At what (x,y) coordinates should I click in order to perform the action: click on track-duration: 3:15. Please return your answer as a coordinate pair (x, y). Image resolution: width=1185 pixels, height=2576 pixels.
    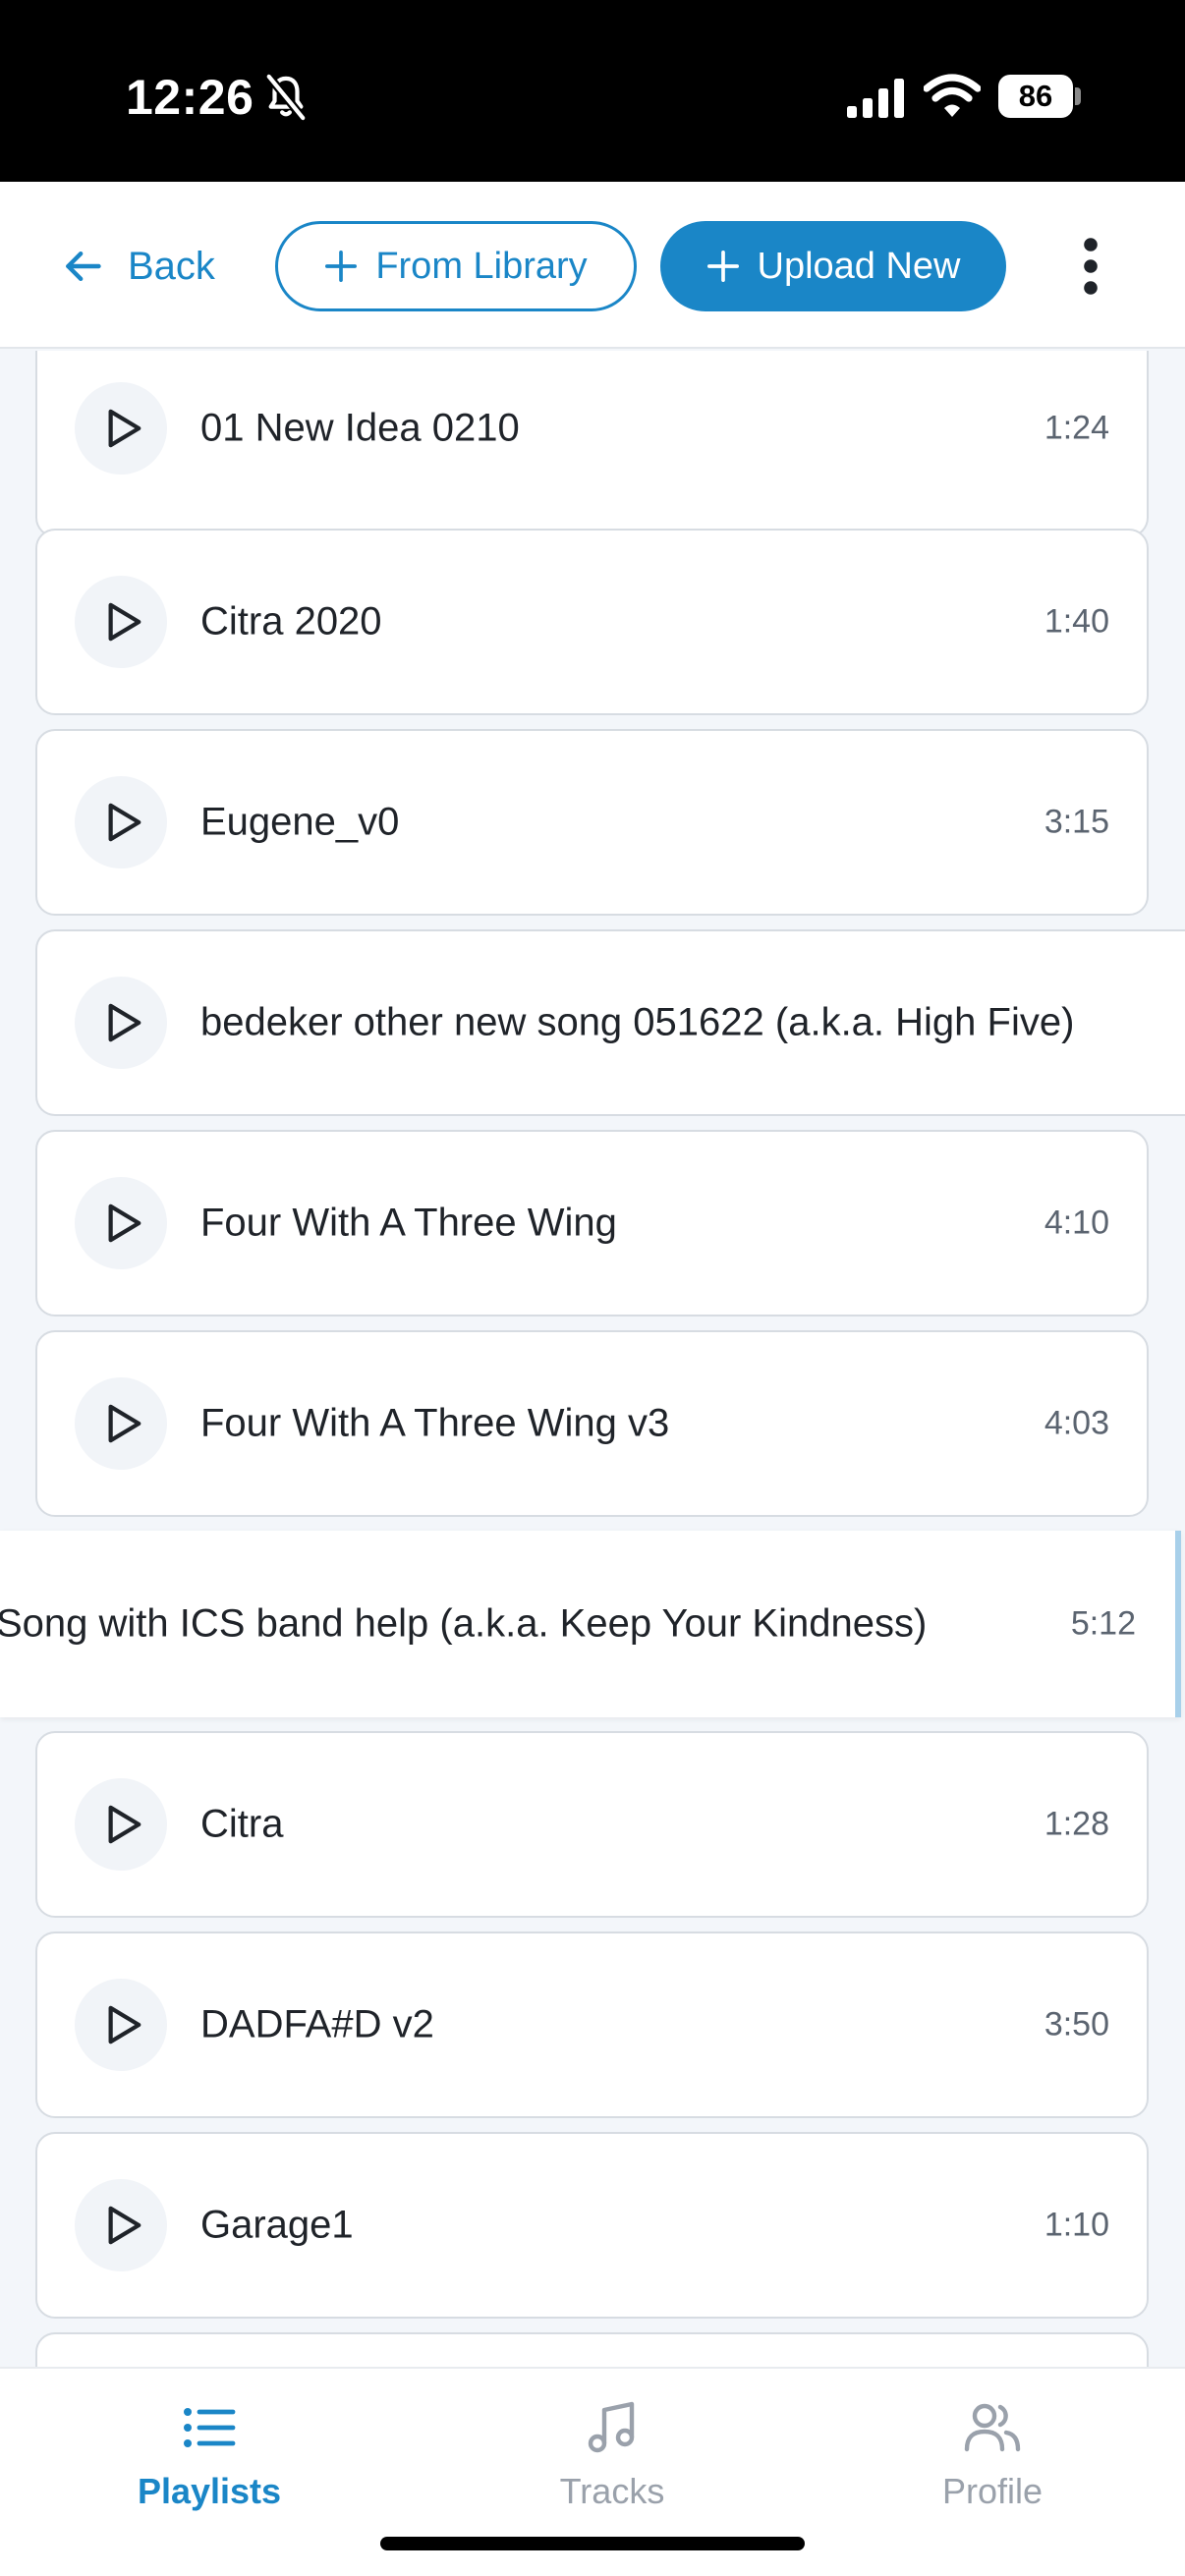
    Looking at the image, I should click on (1076, 822).